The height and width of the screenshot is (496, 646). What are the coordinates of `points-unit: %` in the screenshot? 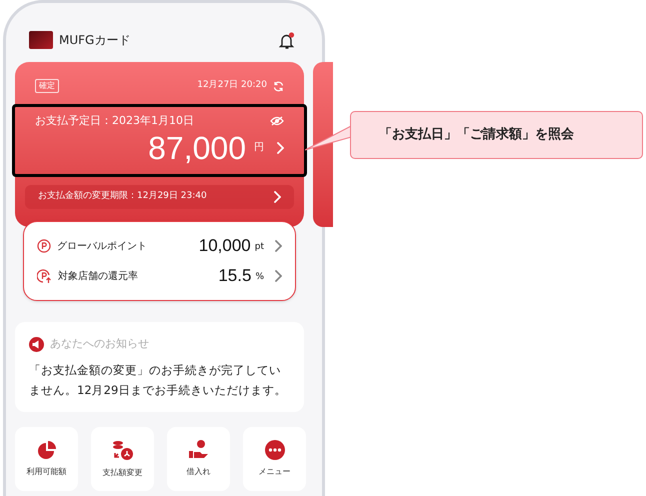 It's located at (259, 277).